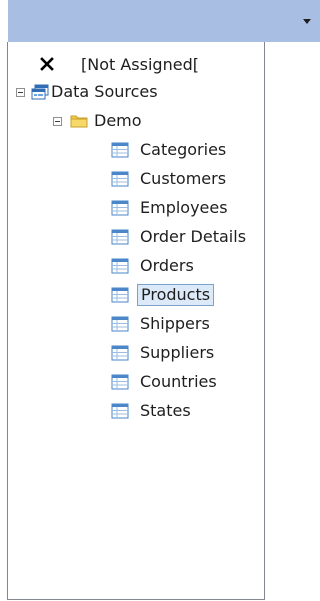  What do you see at coordinates (175, 323) in the screenshot?
I see `tree-item-label: Shippers` at bounding box center [175, 323].